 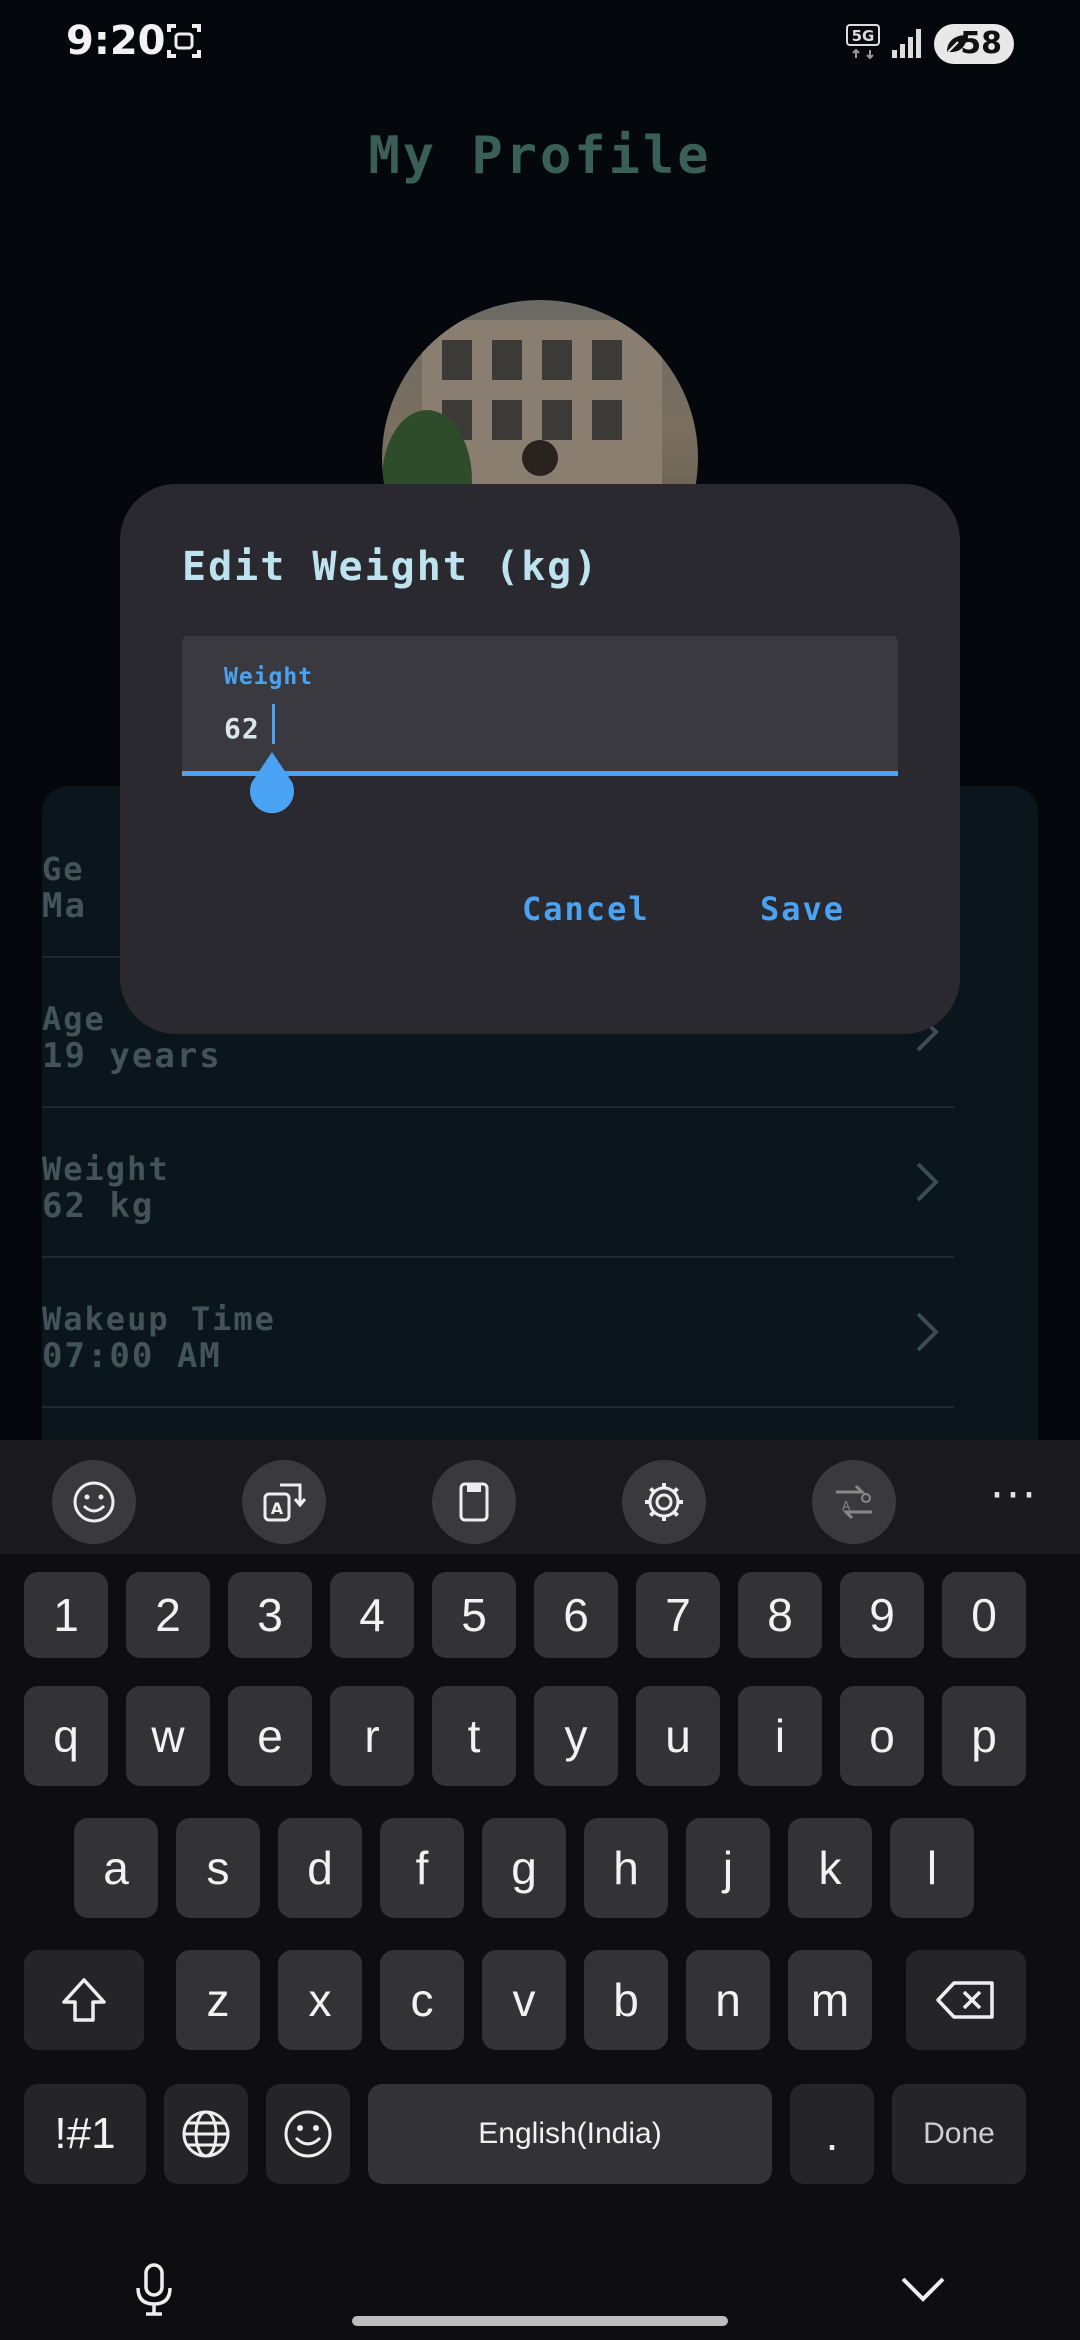 I want to click on signal-icon, so click(x=906, y=43).